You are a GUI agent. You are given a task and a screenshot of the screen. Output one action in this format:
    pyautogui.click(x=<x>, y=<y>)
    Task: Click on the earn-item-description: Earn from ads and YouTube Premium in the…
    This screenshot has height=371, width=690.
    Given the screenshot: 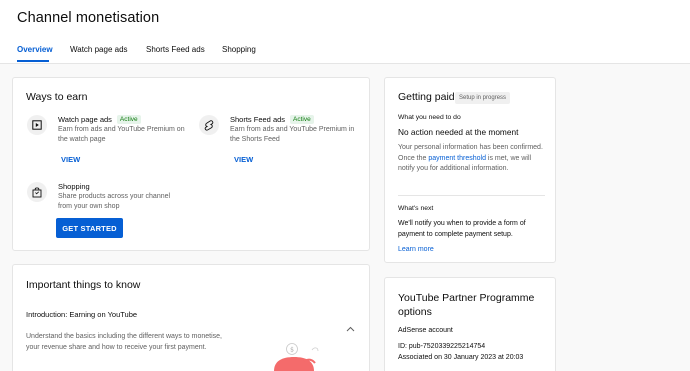 What is the action you would take?
    pyautogui.click(x=292, y=134)
    